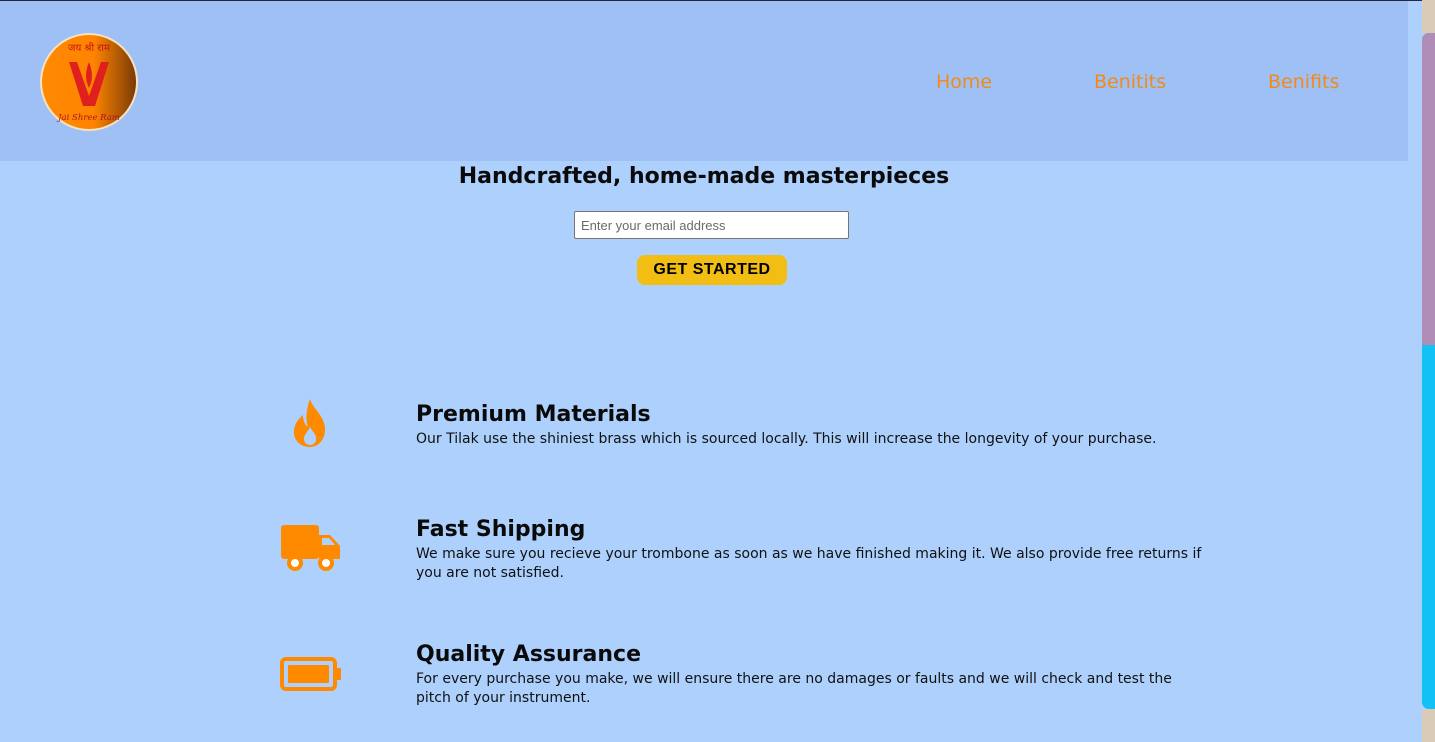 The image size is (1435, 742). I want to click on nav-link-home: Home, so click(964, 82).